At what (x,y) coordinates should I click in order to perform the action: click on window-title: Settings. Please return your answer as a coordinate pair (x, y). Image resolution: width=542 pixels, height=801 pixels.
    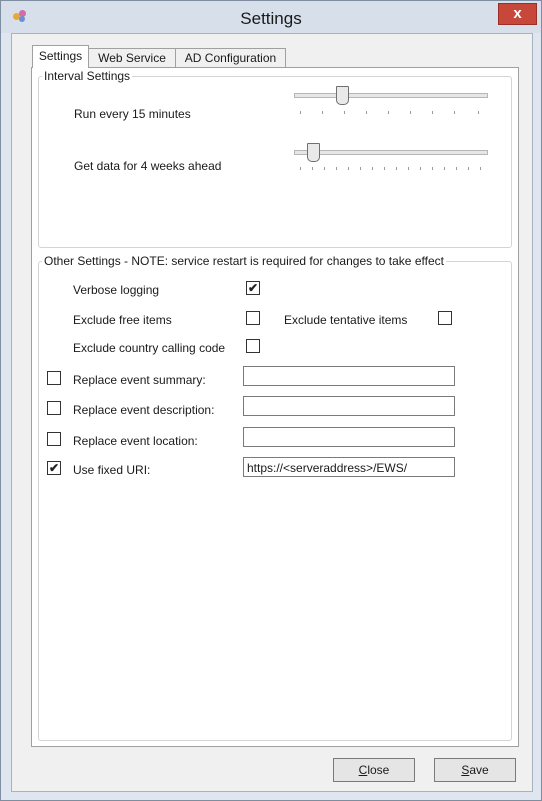
    Looking at the image, I should click on (271, 18).